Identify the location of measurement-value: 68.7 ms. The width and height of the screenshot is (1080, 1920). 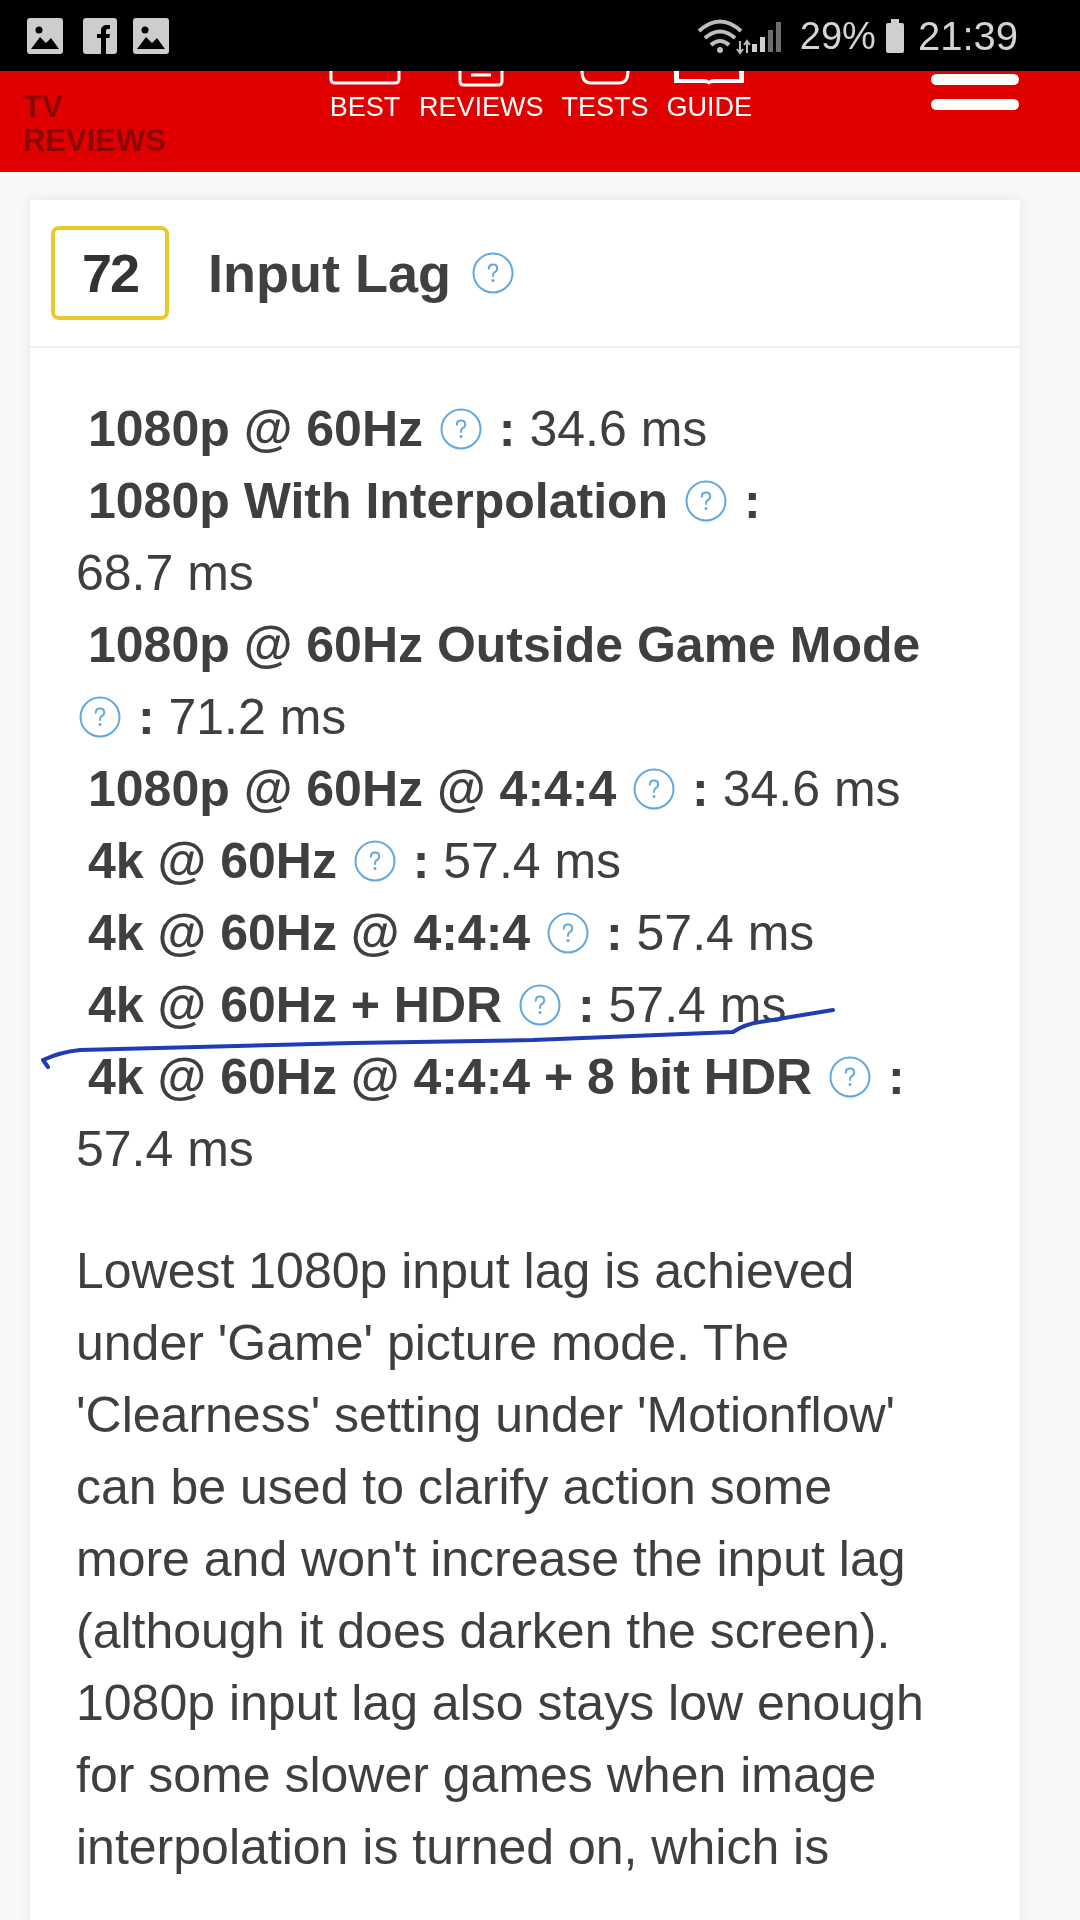
(165, 573).